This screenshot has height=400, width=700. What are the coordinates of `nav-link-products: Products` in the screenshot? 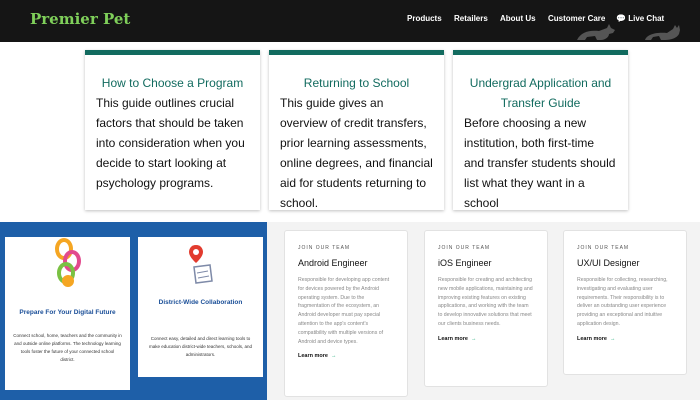 It's located at (424, 18).